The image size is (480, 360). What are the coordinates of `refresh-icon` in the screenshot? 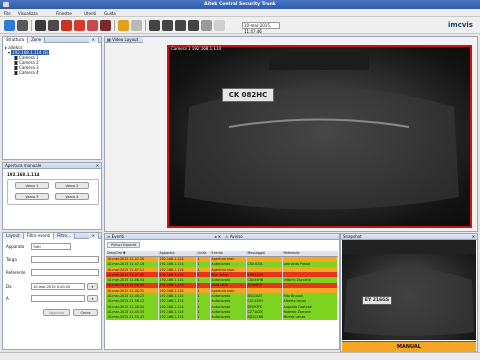 It's located at (206, 25).